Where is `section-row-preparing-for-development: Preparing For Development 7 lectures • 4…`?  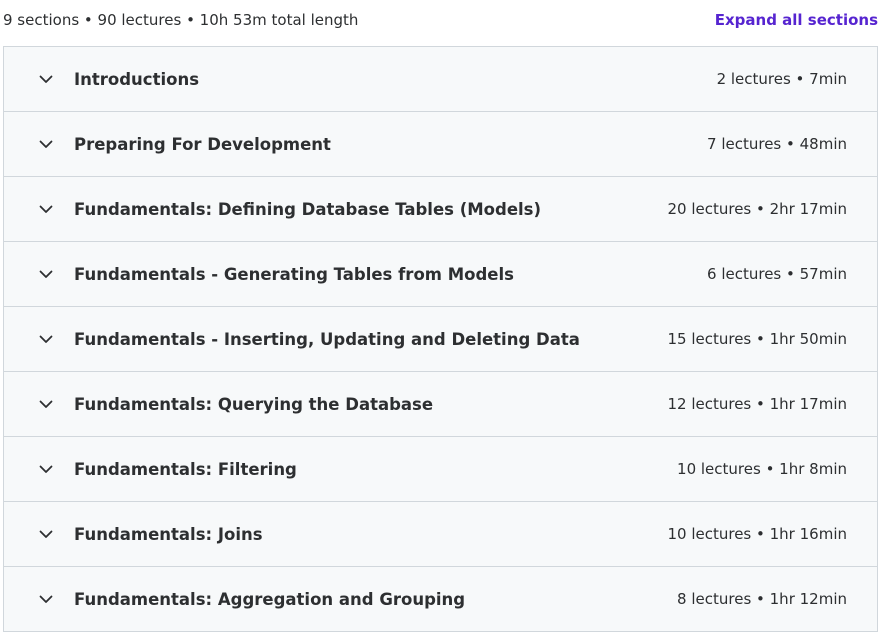 section-row-preparing-for-development: Preparing For Development 7 lectures • 4… is located at coordinates (440, 144).